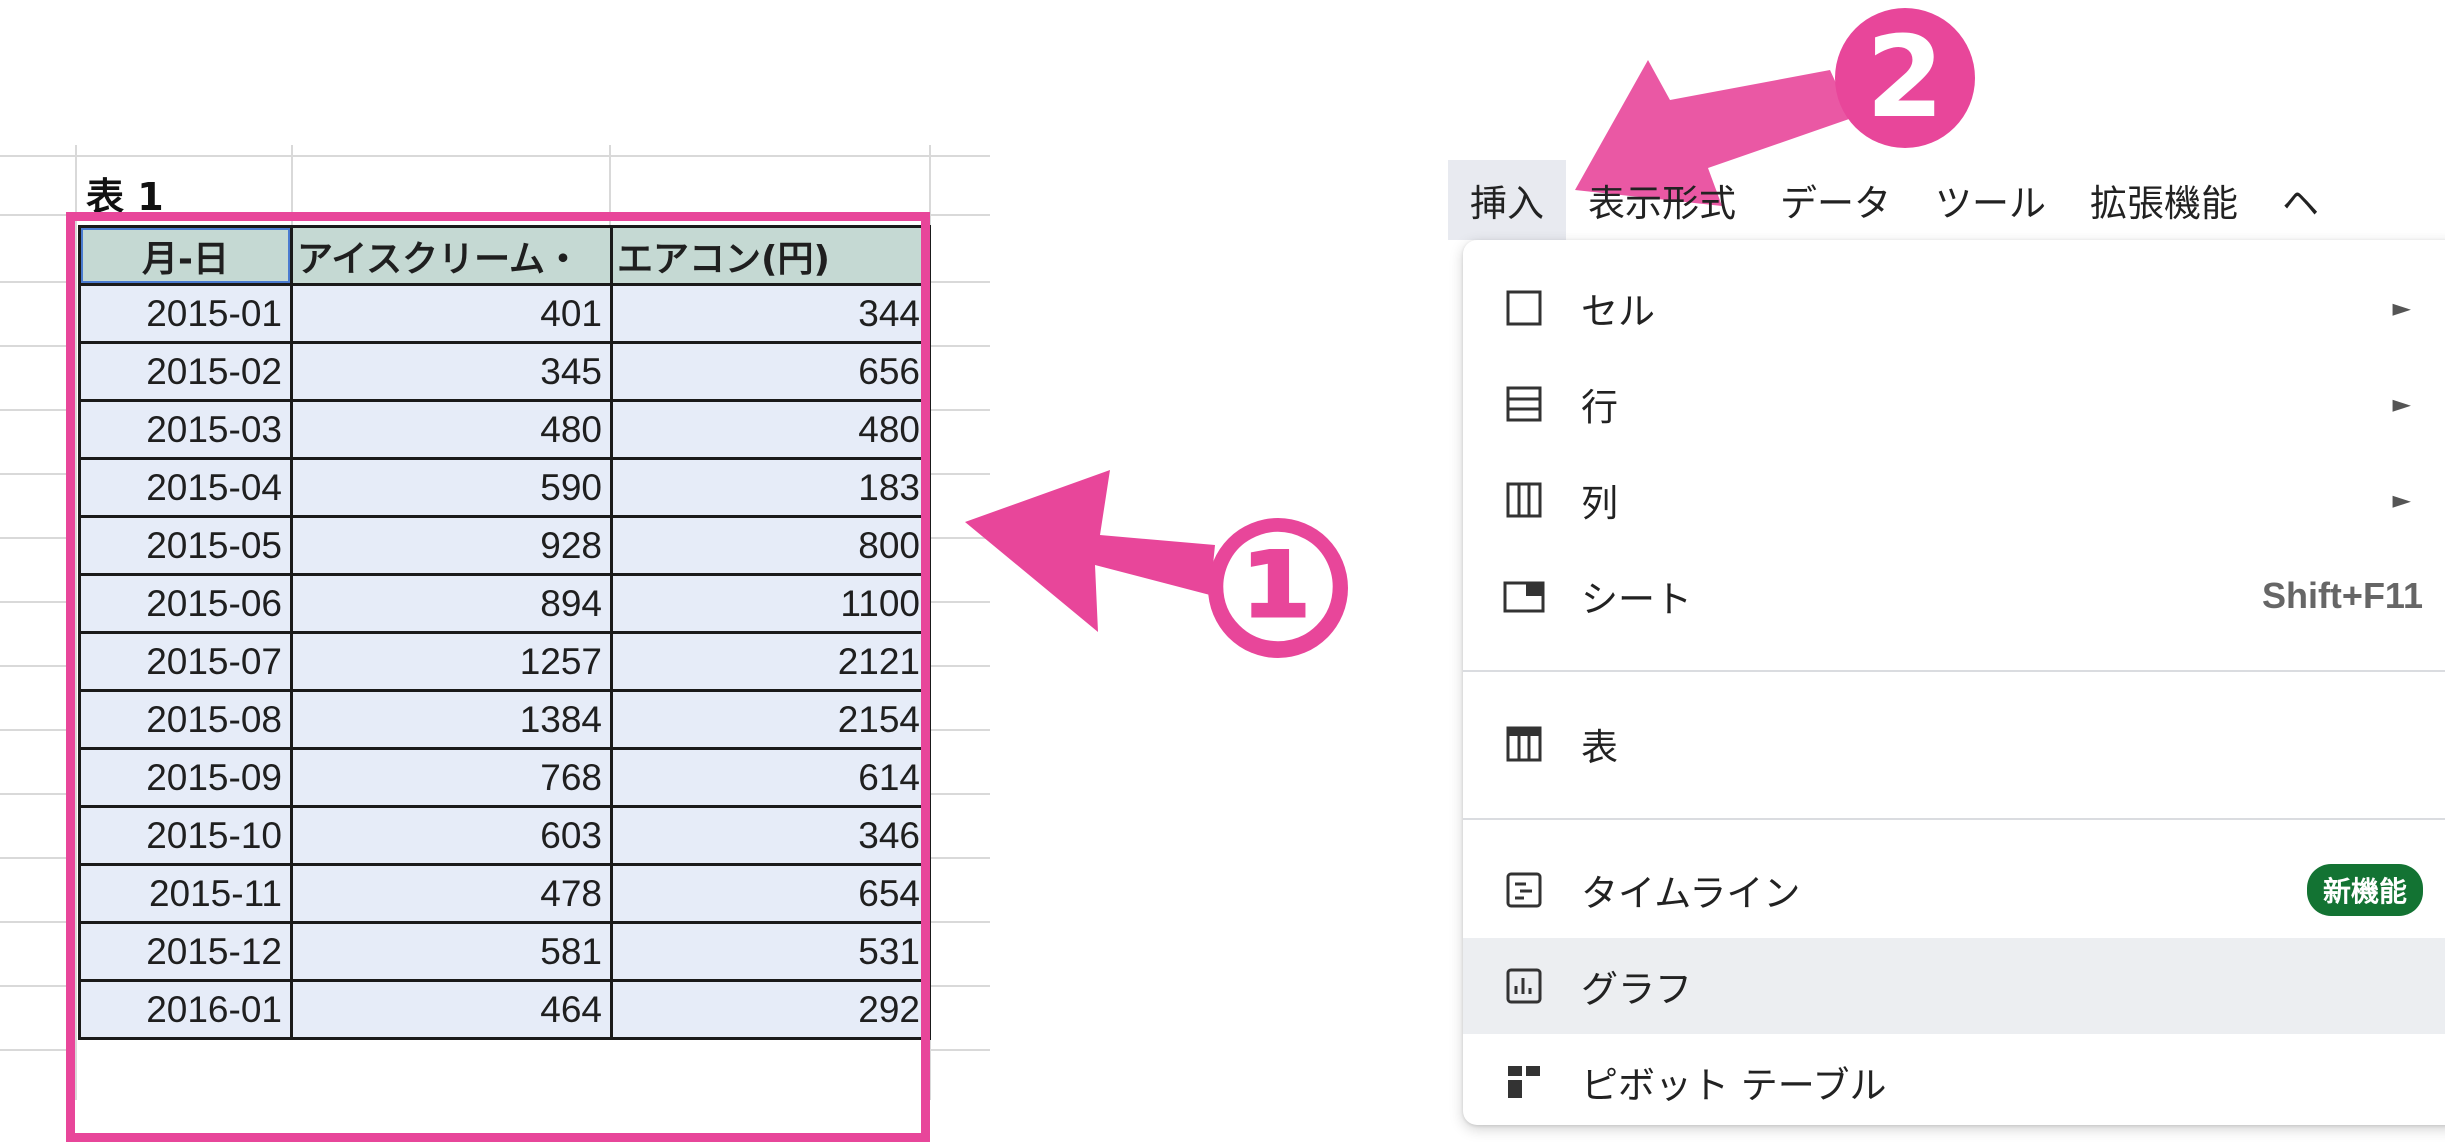  I want to click on pivot-table-icon, so click(1524, 1082).